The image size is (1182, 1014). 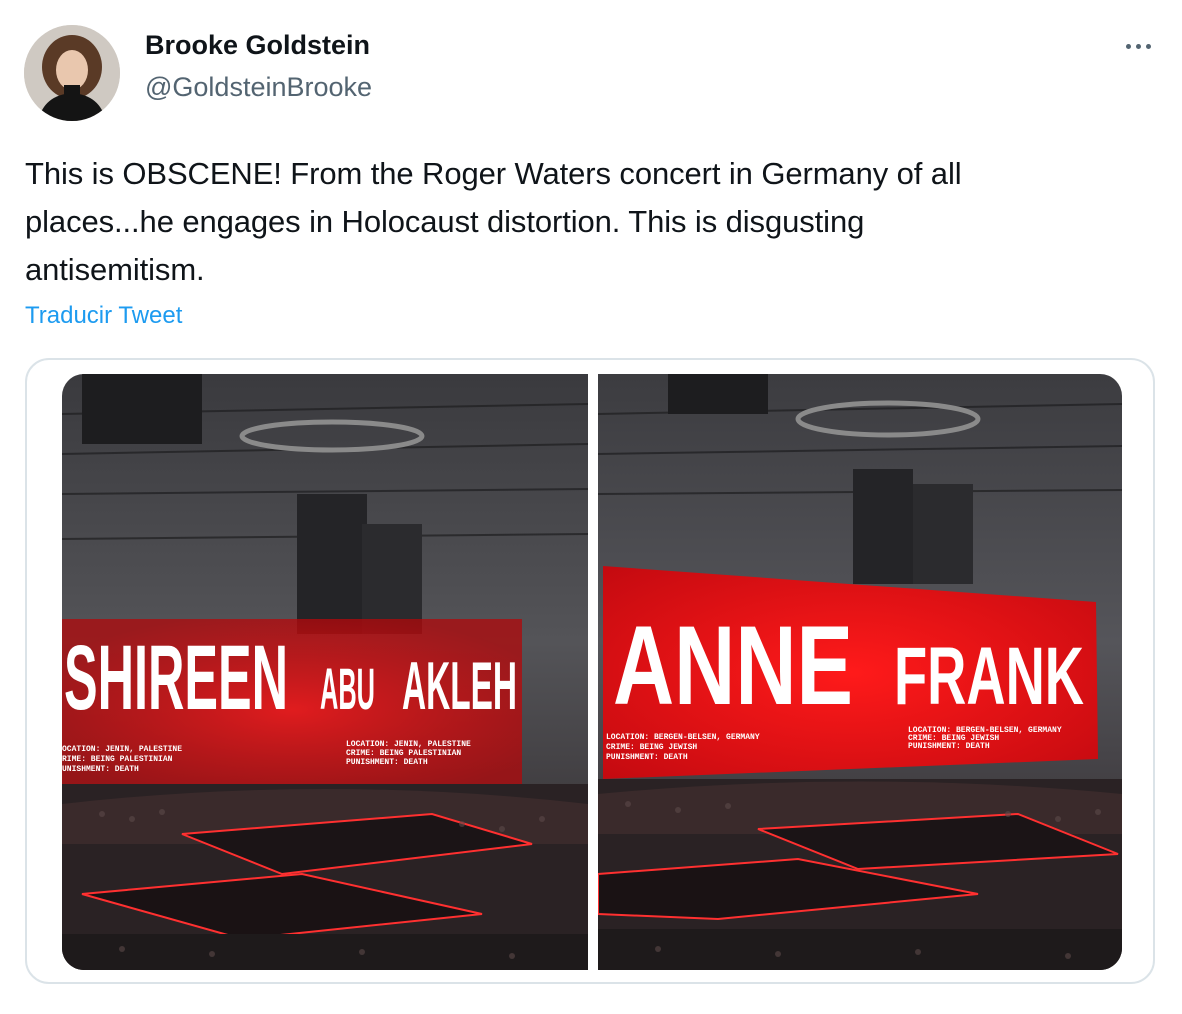 I want to click on author-handle: @GoldsteinBrooke, so click(x=258, y=87).